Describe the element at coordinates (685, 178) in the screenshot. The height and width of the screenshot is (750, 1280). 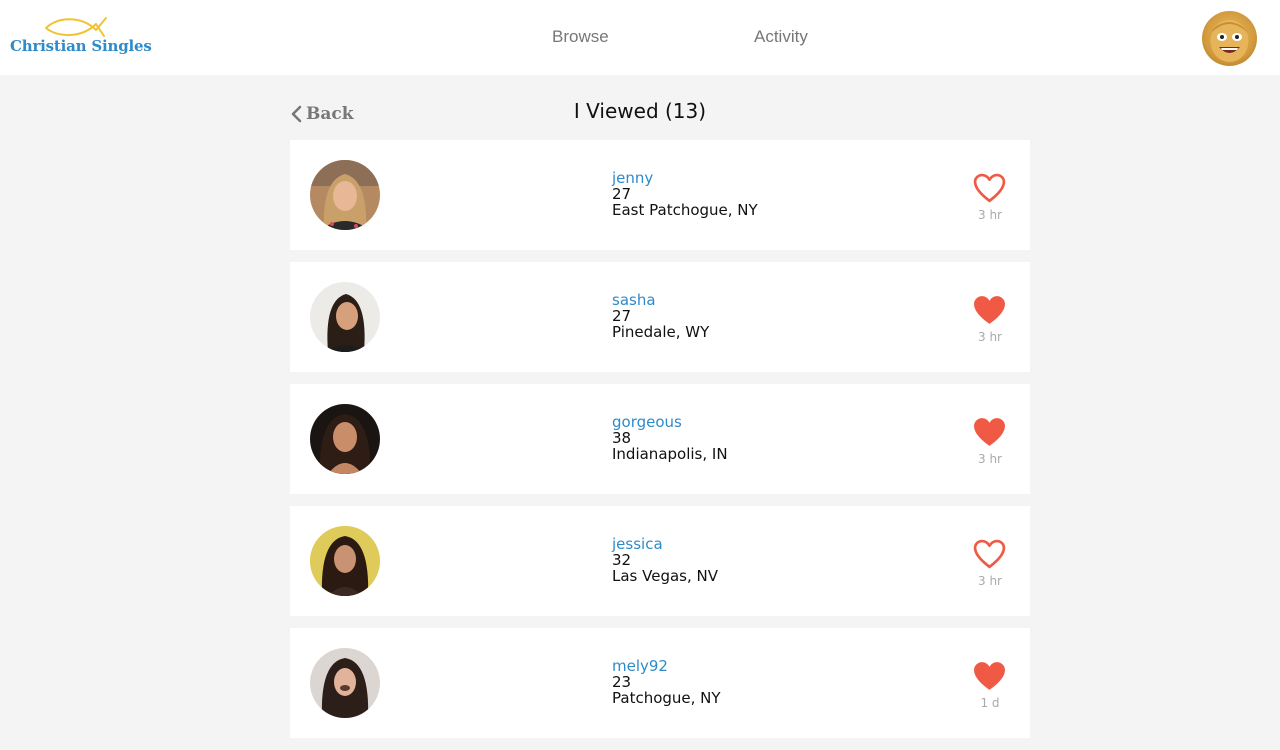
I see `profile-username: jenny` at that location.